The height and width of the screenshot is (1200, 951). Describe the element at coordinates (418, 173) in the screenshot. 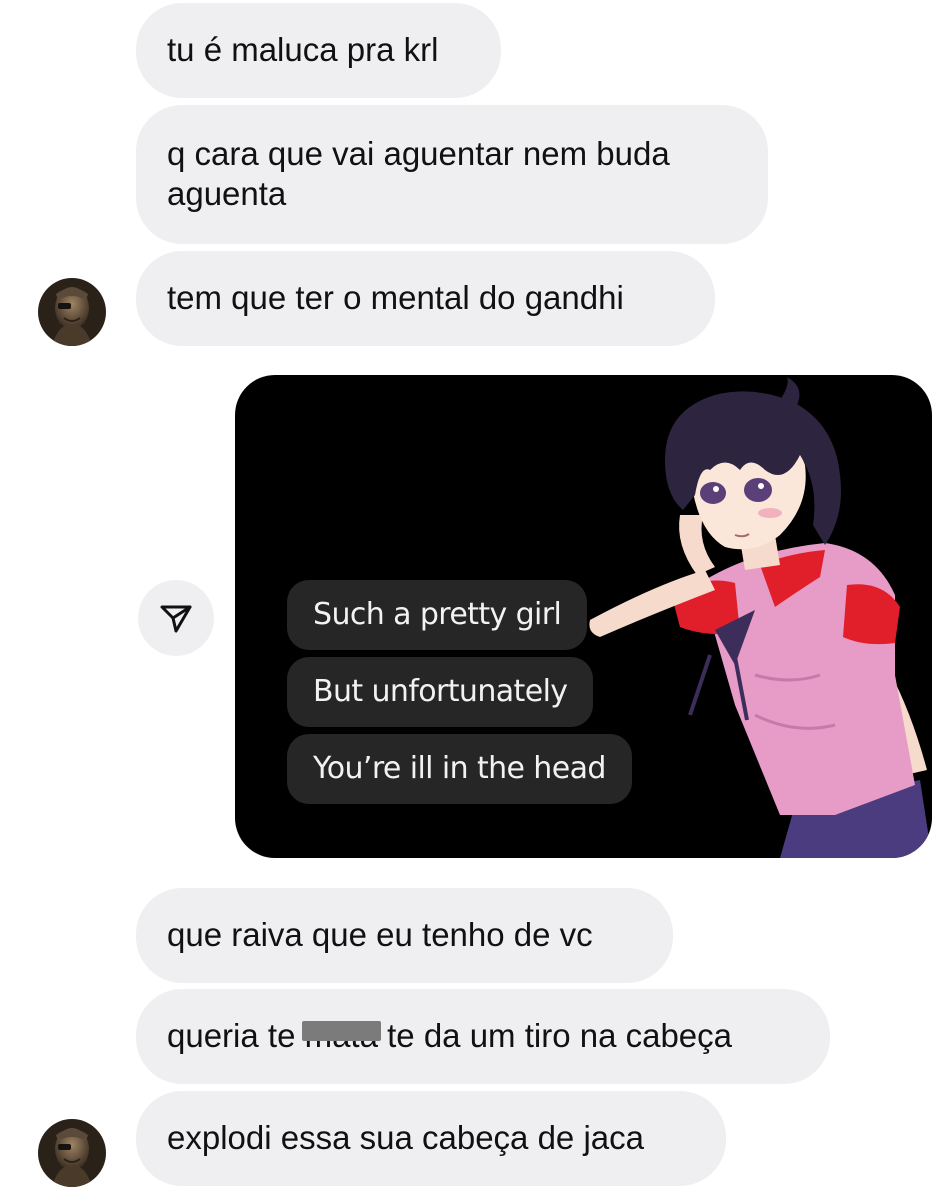

I see `message-text: q cara que vai aguentar nem buda aguenta` at that location.